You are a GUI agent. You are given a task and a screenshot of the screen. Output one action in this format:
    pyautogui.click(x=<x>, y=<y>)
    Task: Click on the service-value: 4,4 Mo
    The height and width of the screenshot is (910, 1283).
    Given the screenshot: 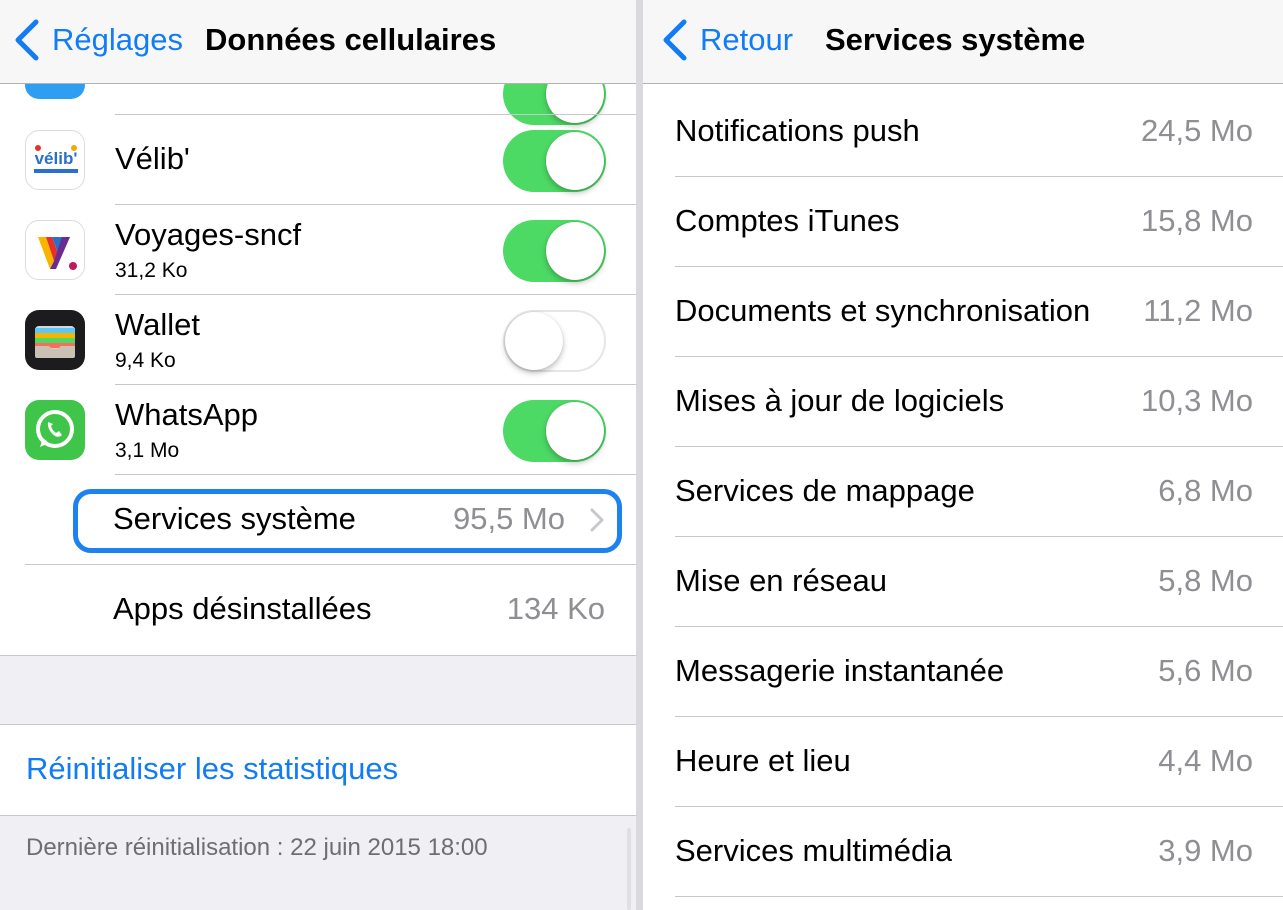 What is the action you would take?
    pyautogui.click(x=1205, y=760)
    